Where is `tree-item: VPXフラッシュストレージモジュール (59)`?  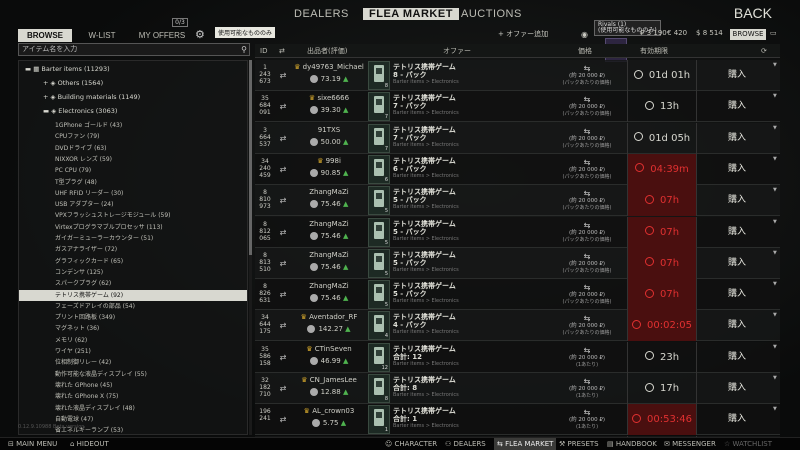 tree-item: VPXフラッシュストレージモジュール (59) is located at coordinates (133, 215).